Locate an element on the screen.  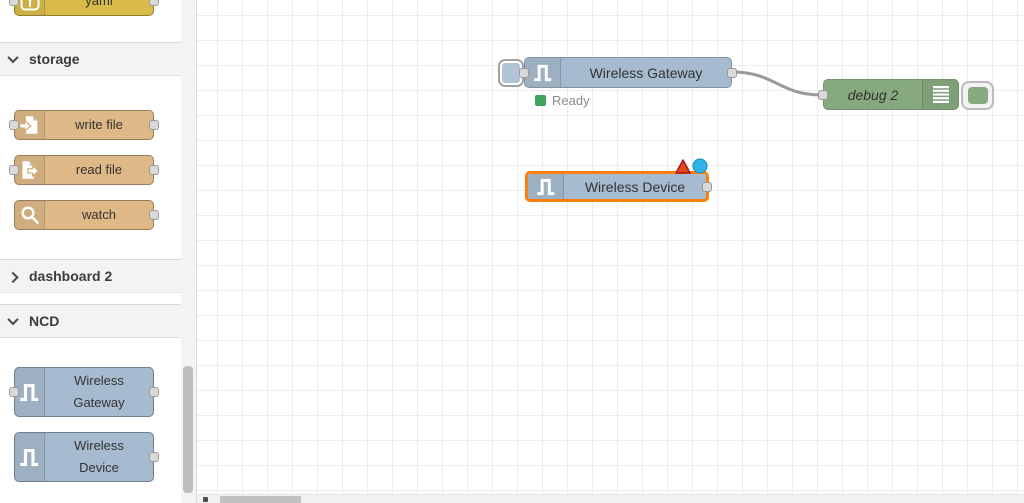
error-triangle-icon is located at coordinates (683, 166).